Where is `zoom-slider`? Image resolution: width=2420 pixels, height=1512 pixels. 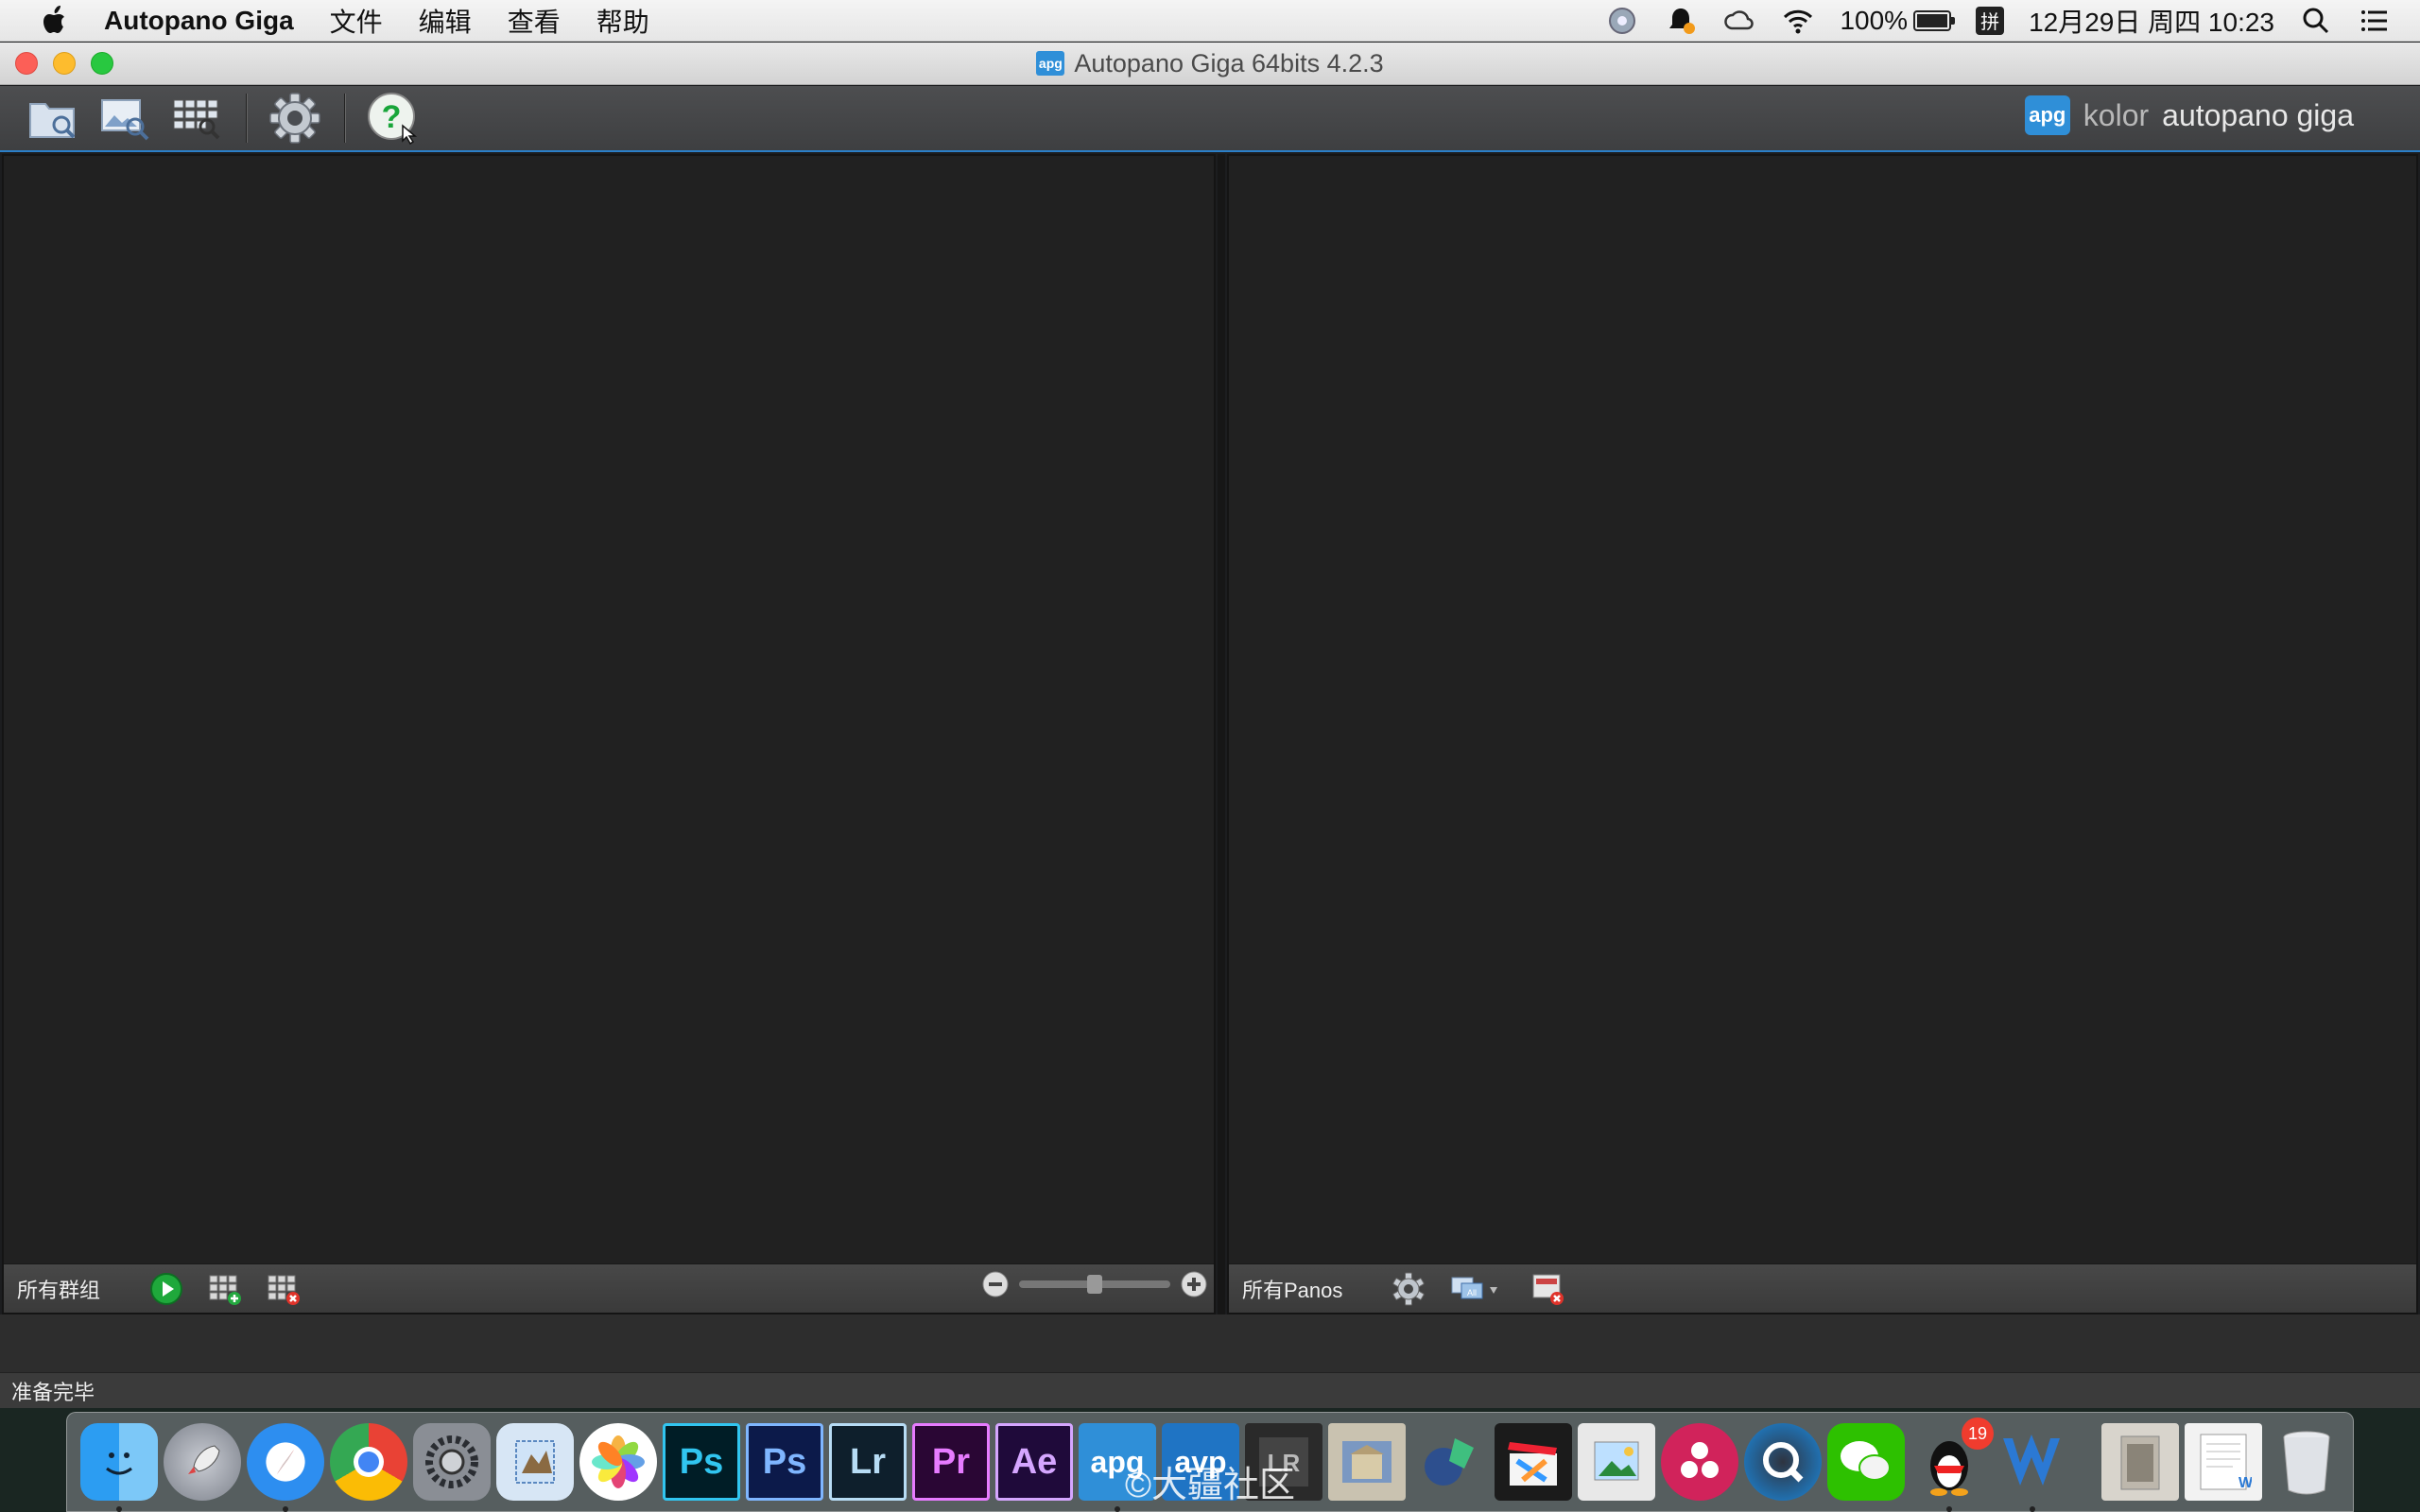
zoom-slider is located at coordinates (1094, 1284).